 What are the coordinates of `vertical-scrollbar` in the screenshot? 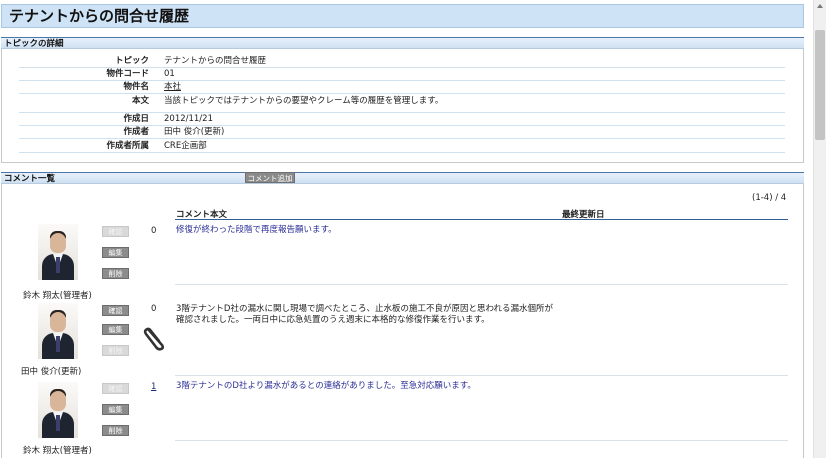 It's located at (819, 229).